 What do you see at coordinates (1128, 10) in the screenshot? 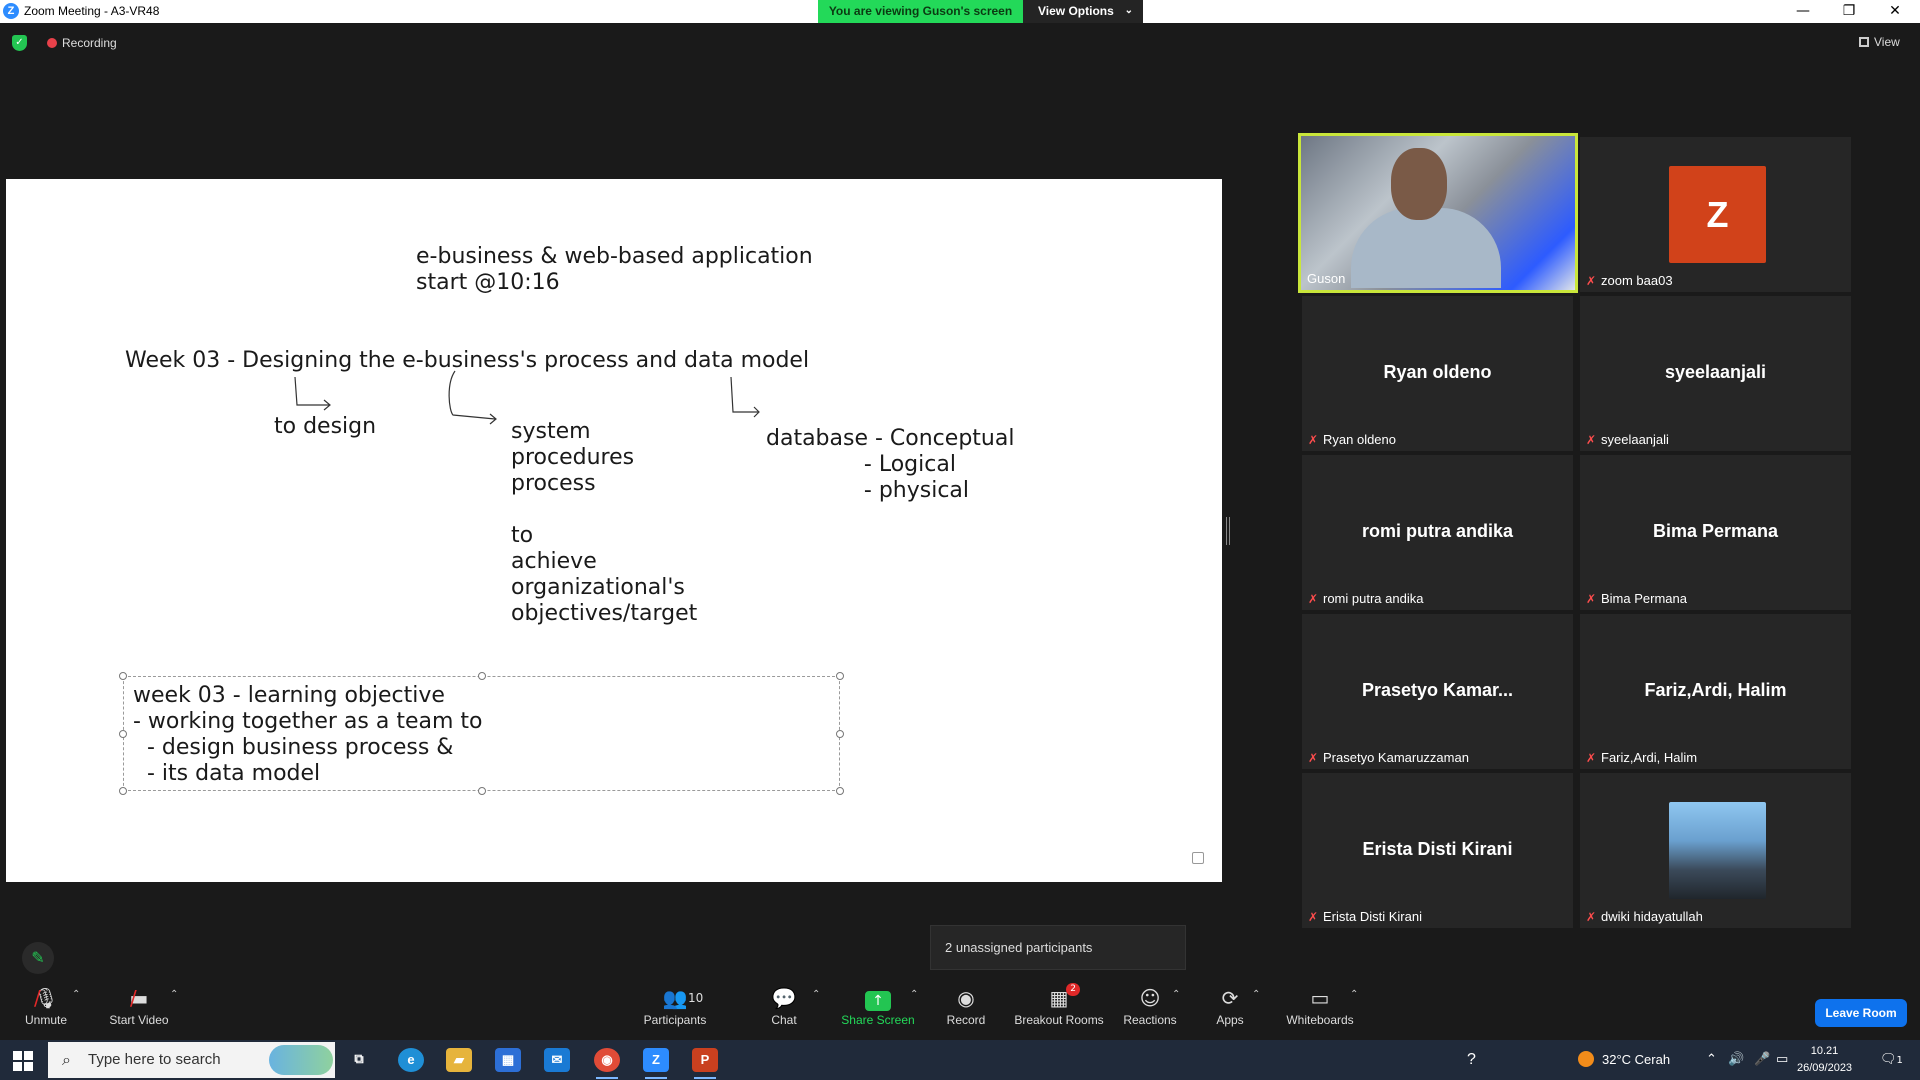
I see `chevron-down-icon: ⌄` at bounding box center [1128, 10].